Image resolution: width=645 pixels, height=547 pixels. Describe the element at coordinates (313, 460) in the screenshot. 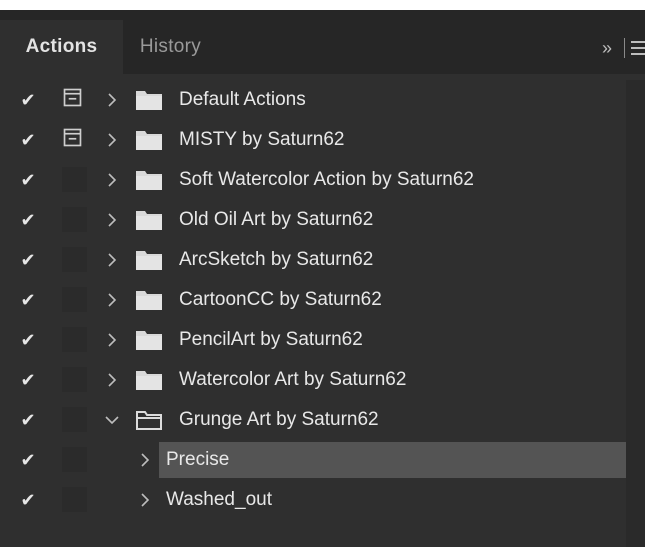

I see `action-row: ✔ Precise` at that location.